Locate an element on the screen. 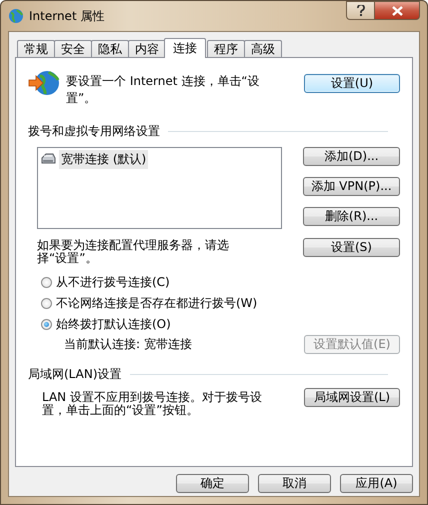  help-button is located at coordinates (360, 10).